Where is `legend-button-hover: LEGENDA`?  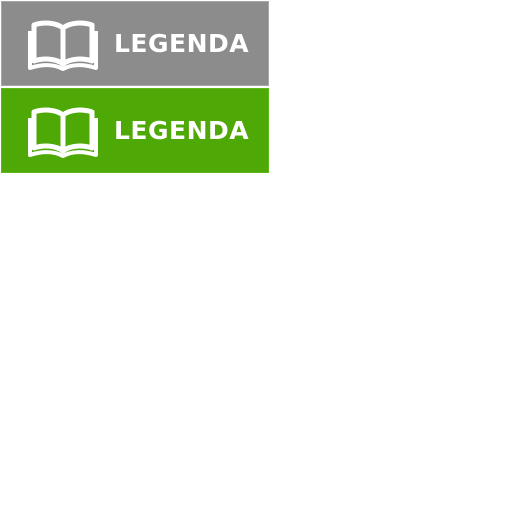
legend-button-hover: LEGENDA is located at coordinates (135, 130).